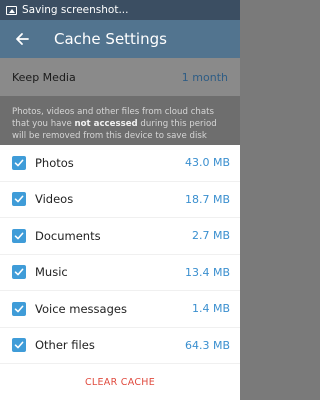  I want to click on cache-item-row: Photos 43.0 MB, so click(120, 163).